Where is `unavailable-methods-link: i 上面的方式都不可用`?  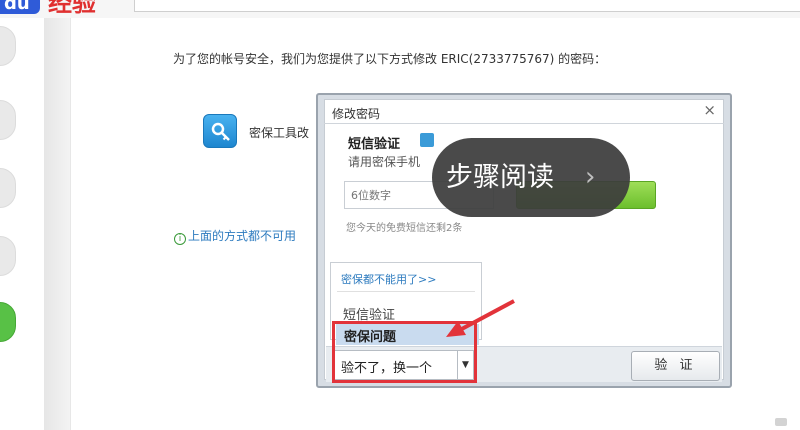
unavailable-methods-link: i 上面的方式都不可用 is located at coordinates (235, 236).